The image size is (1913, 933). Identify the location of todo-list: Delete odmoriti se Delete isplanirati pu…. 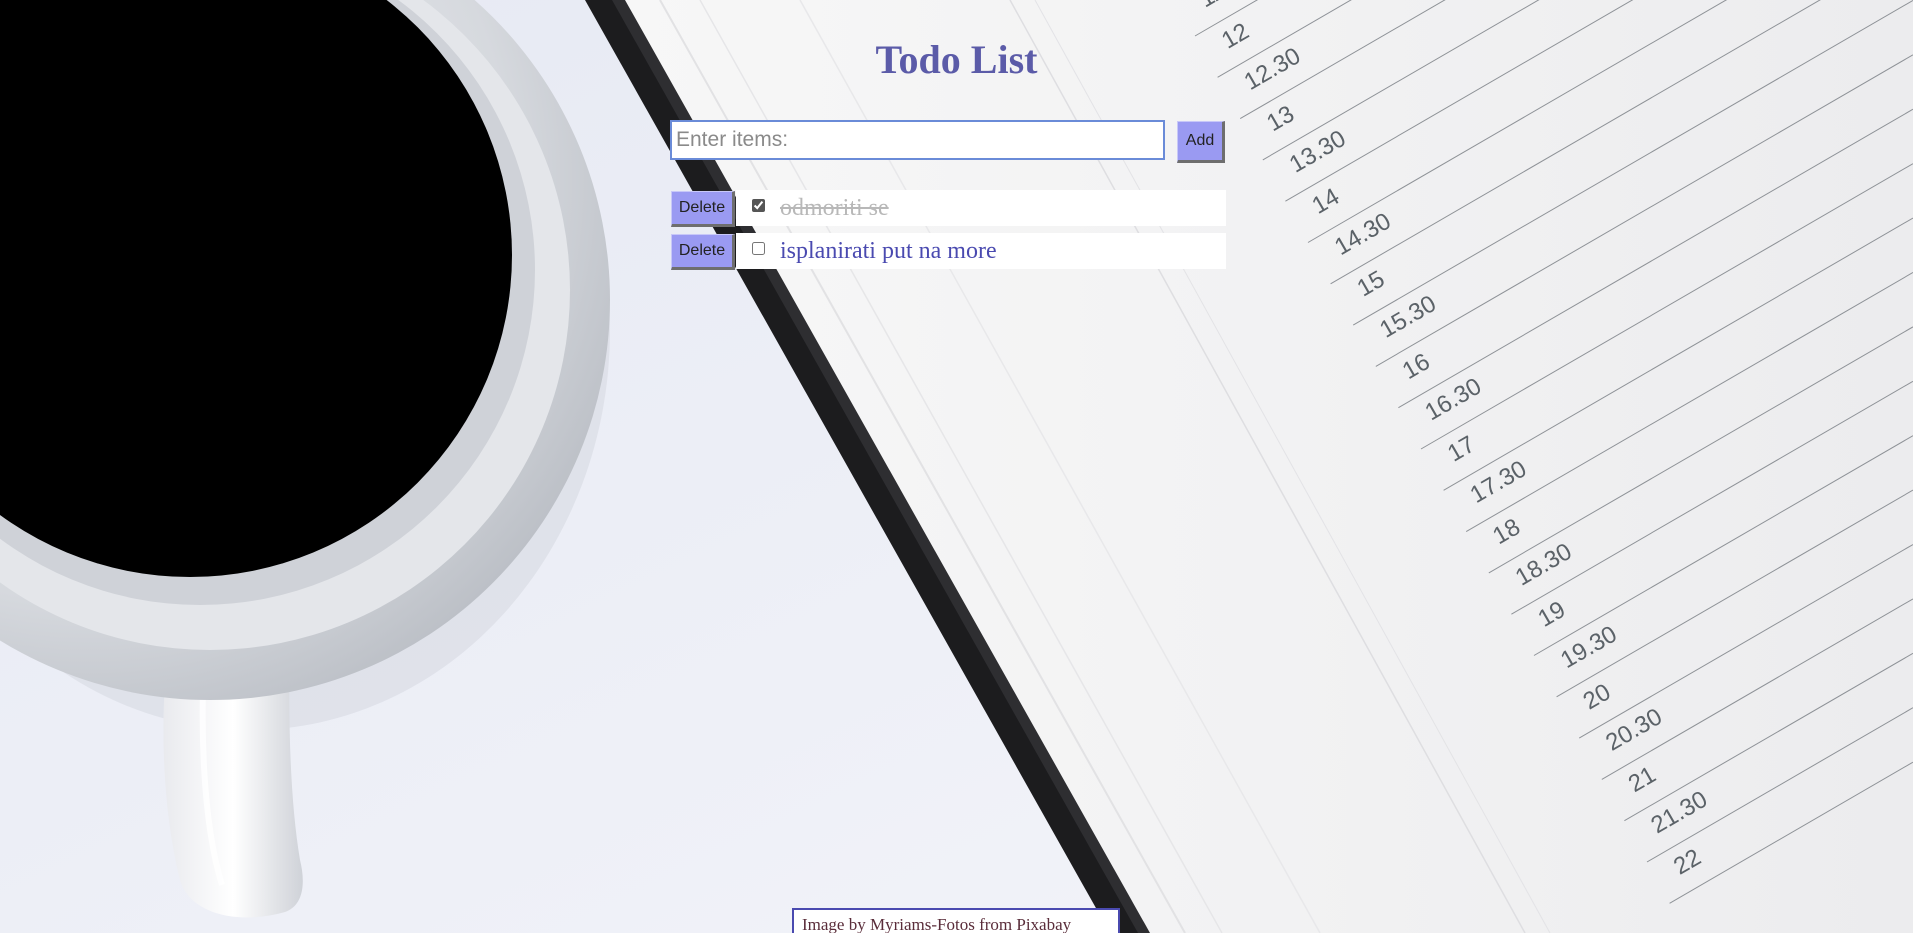
(950, 233).